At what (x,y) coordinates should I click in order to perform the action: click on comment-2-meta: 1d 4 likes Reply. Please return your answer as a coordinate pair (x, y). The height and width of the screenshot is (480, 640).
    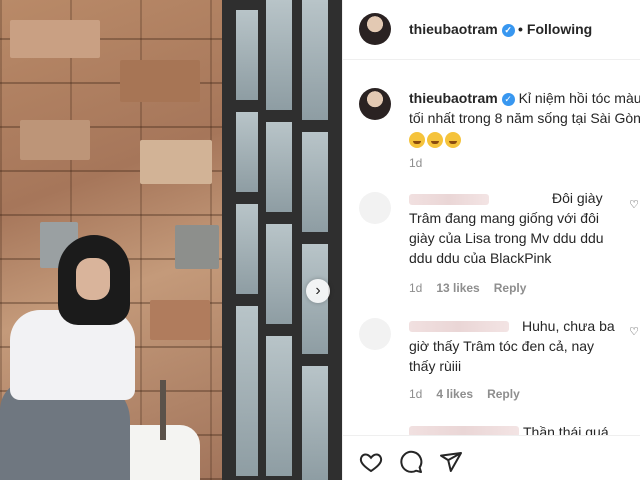
    Looking at the image, I should click on (471, 394).